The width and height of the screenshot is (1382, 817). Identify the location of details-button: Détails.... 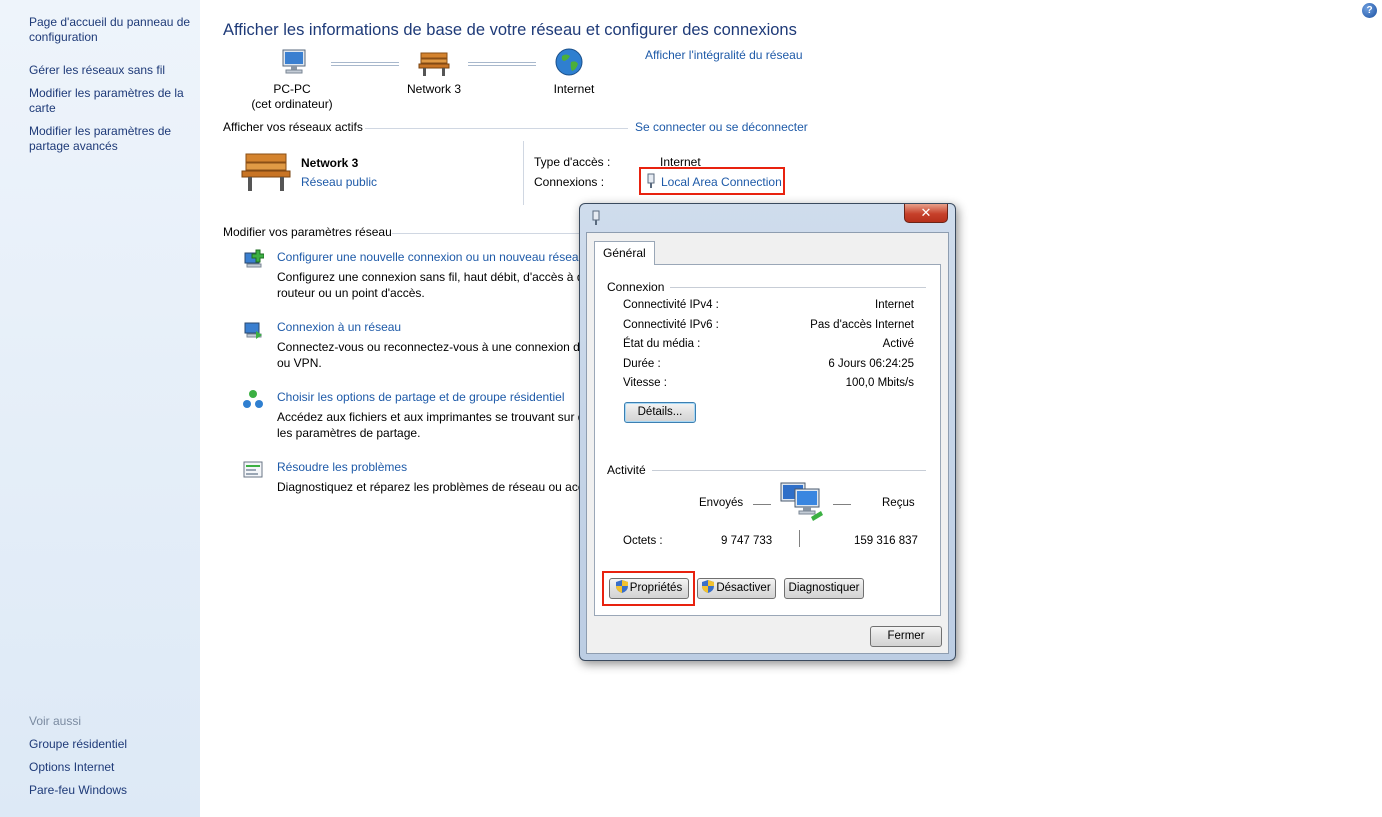
(660, 412).